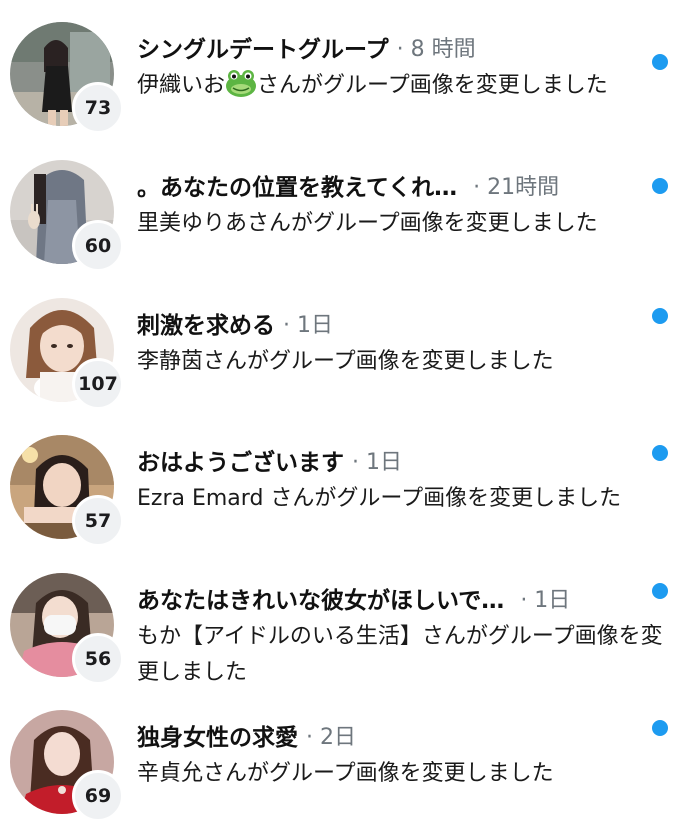  What do you see at coordinates (67, 766) in the screenshot?
I see `group-avatar: 69` at bounding box center [67, 766].